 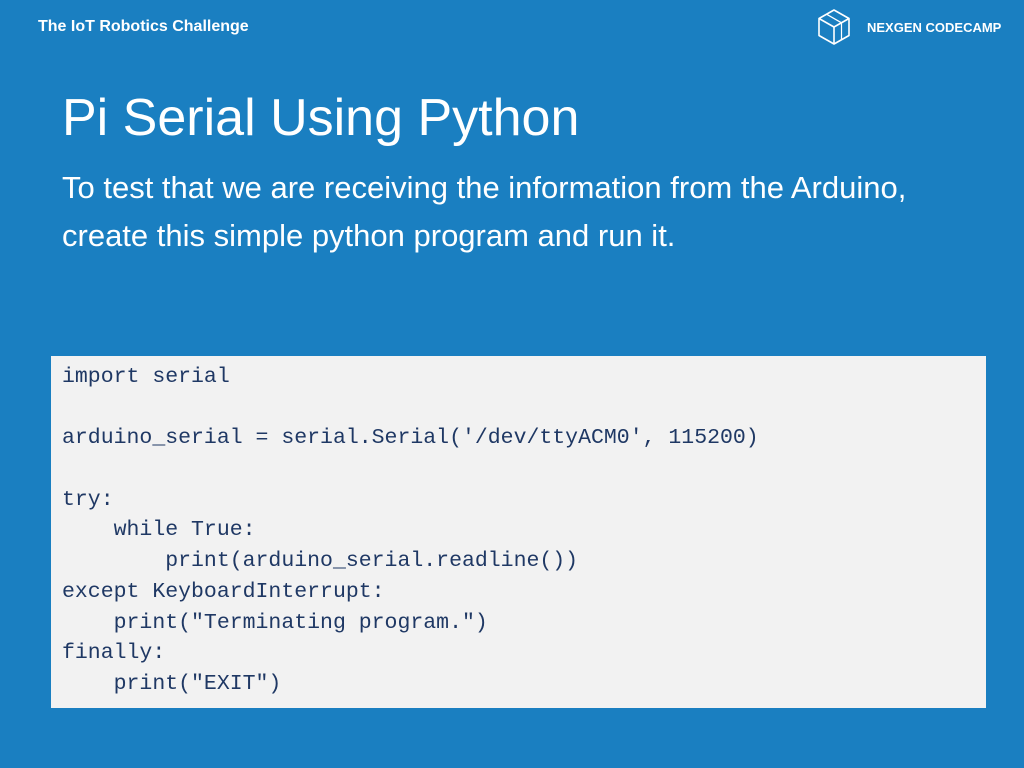 What do you see at coordinates (321, 118) in the screenshot?
I see `slide-title: Pi Serial Using Python` at bounding box center [321, 118].